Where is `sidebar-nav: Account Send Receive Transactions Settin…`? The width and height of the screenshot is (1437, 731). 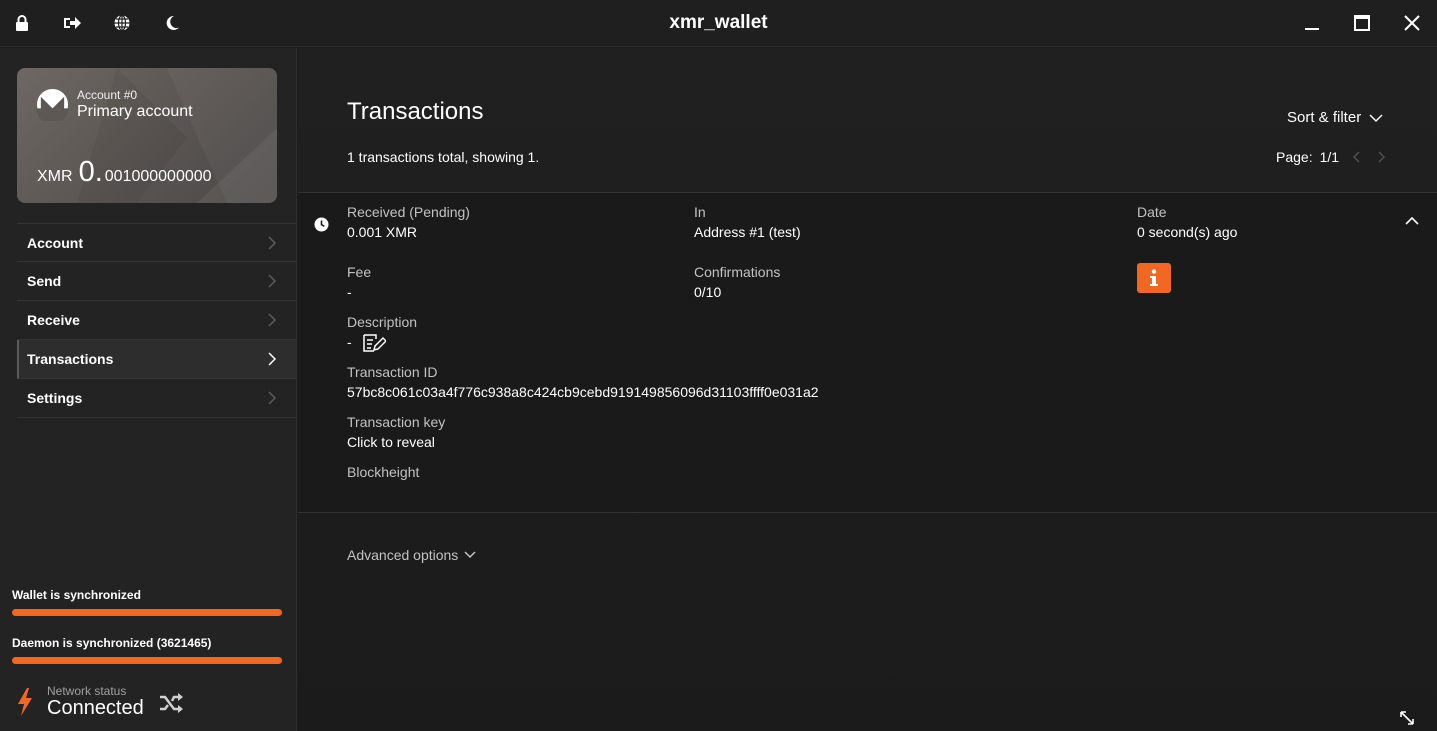
sidebar-nav: Account Send Receive Transactions Settin… is located at coordinates (157, 320).